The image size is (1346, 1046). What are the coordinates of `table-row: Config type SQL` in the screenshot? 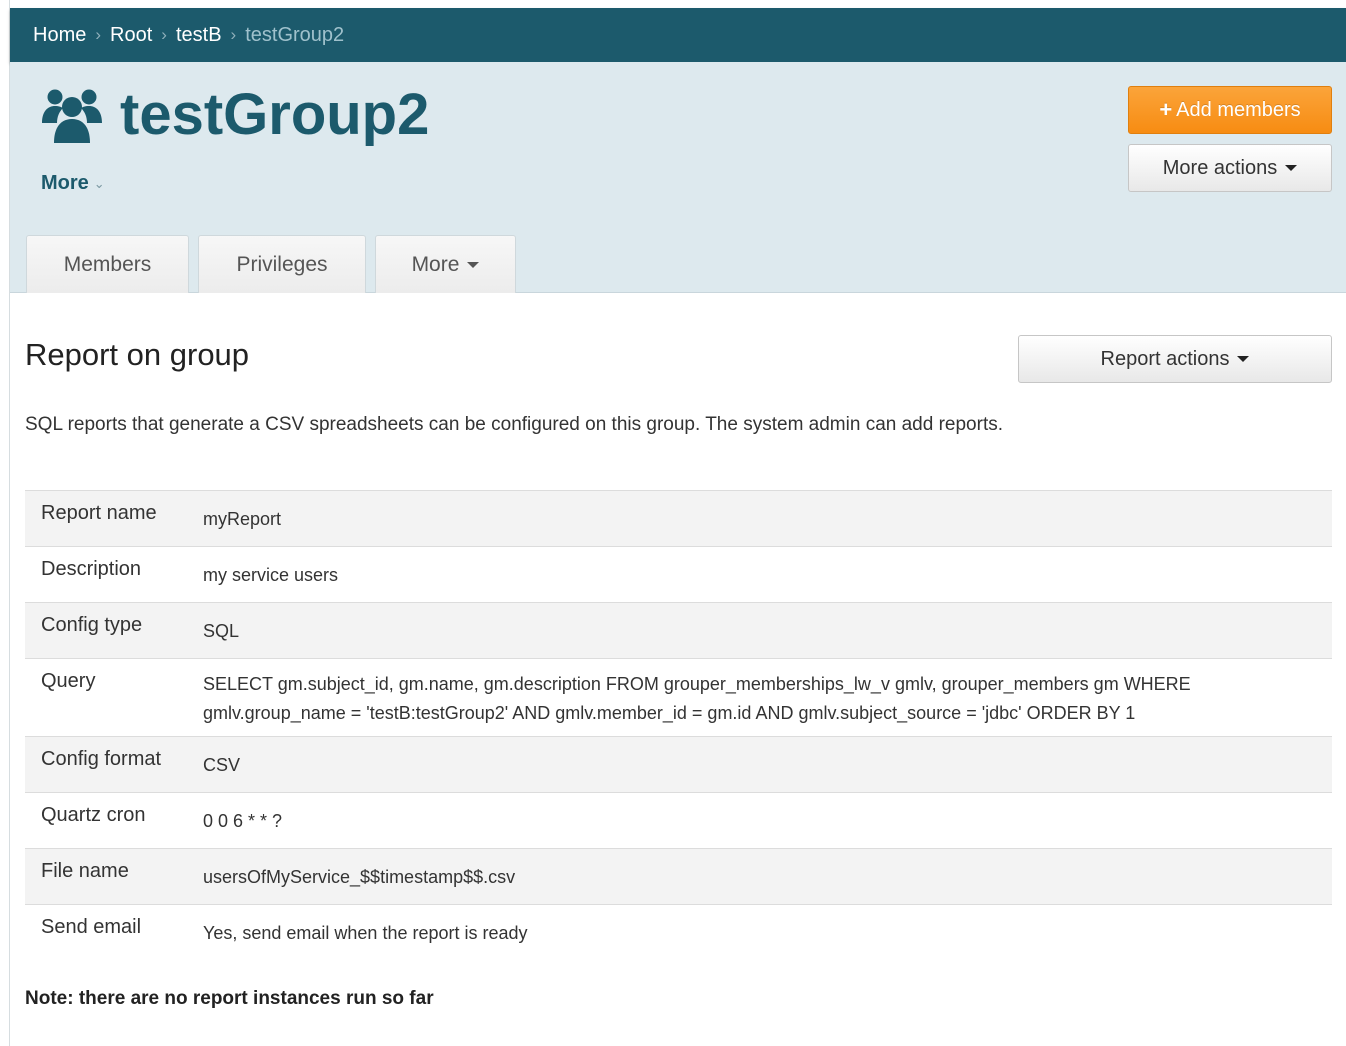 It's located at (678, 630).